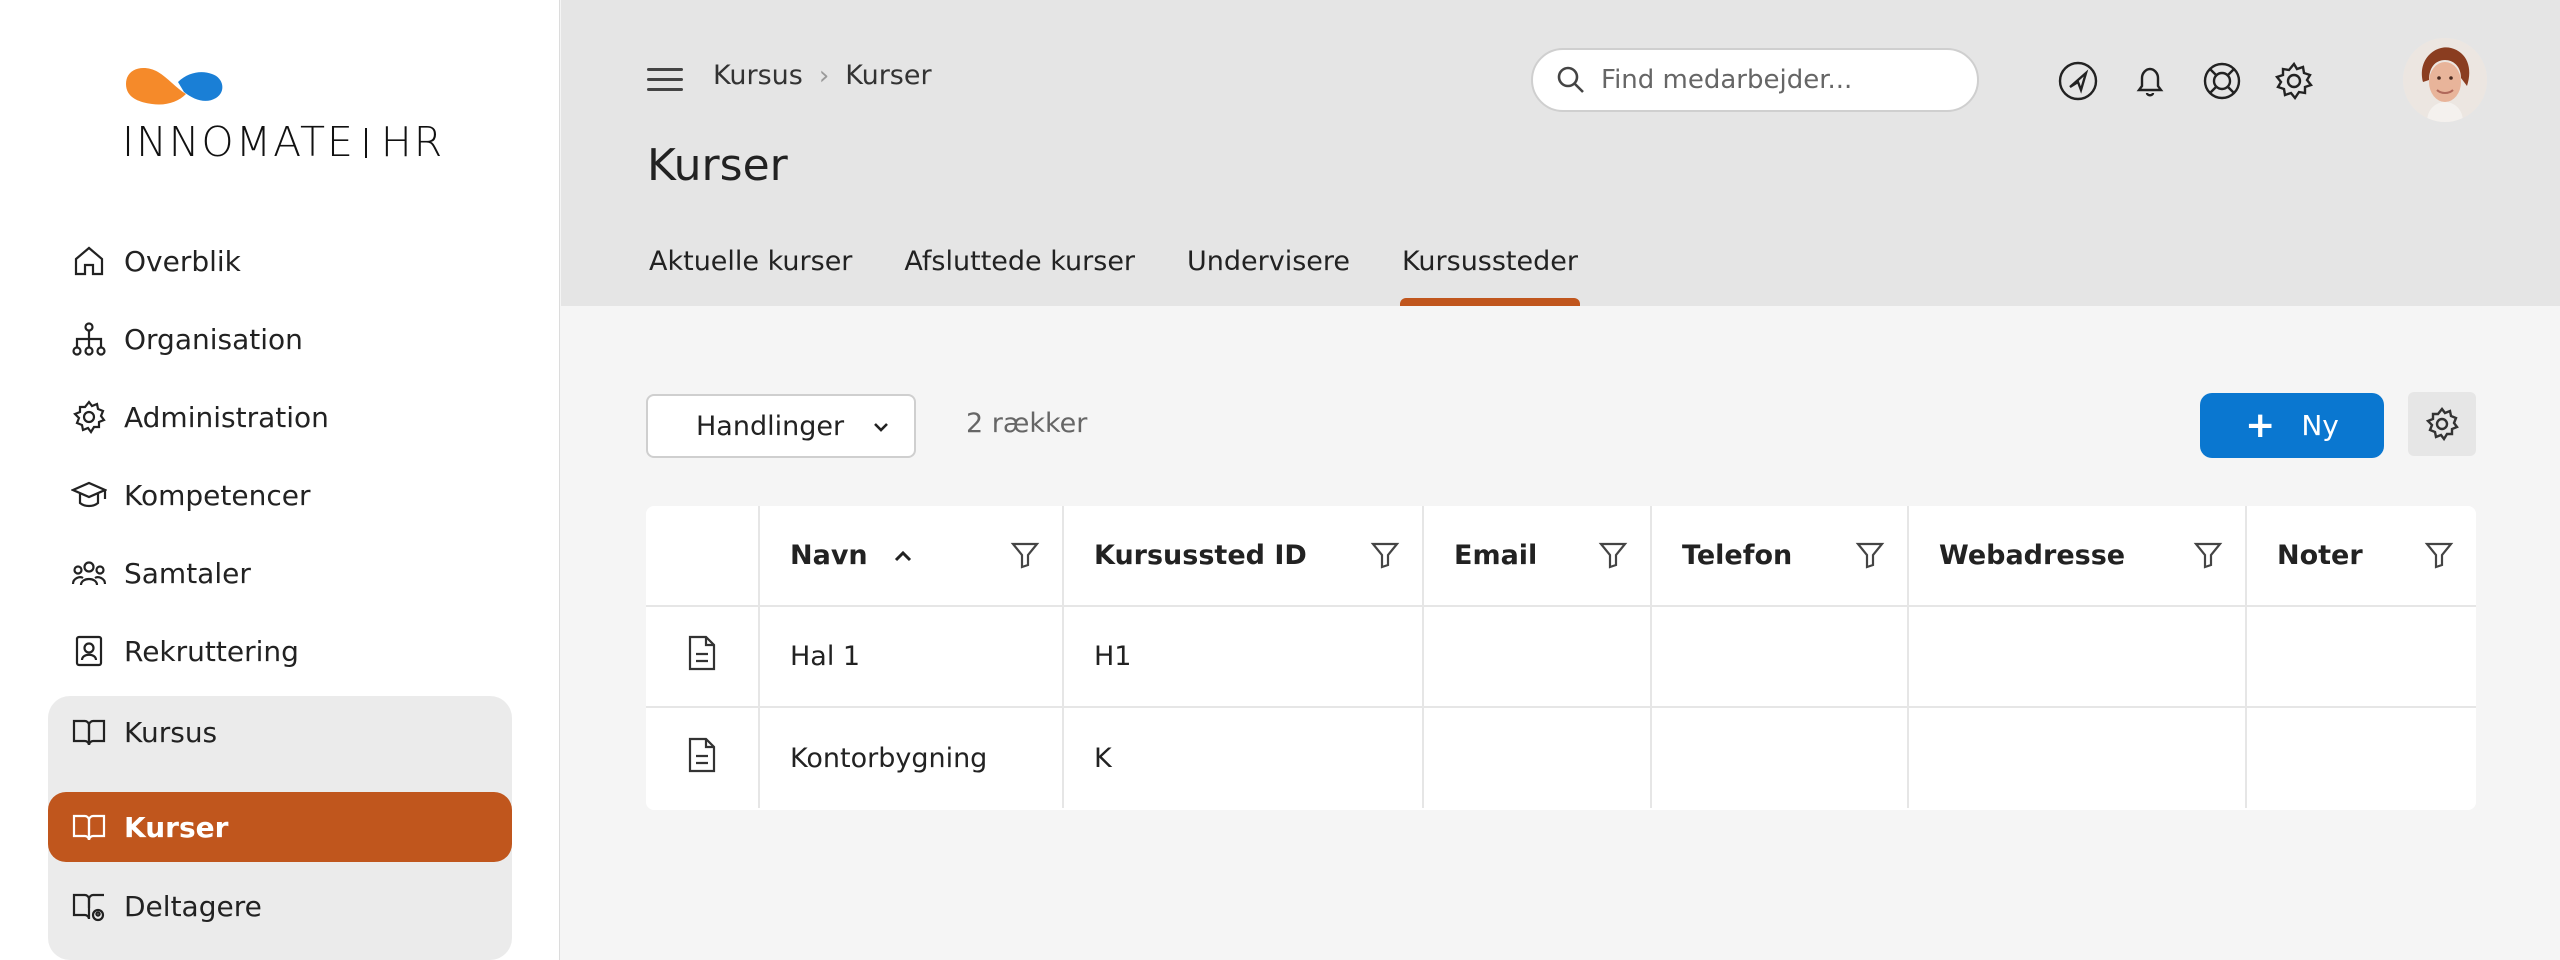  I want to click on chevron-down-icon, so click(881, 427).